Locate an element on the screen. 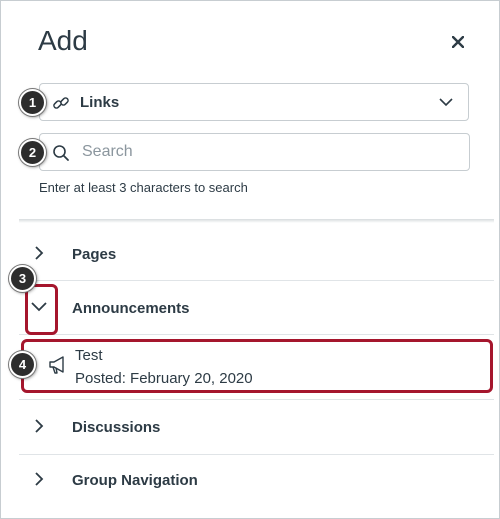  link-type-label: Links is located at coordinates (100, 102).